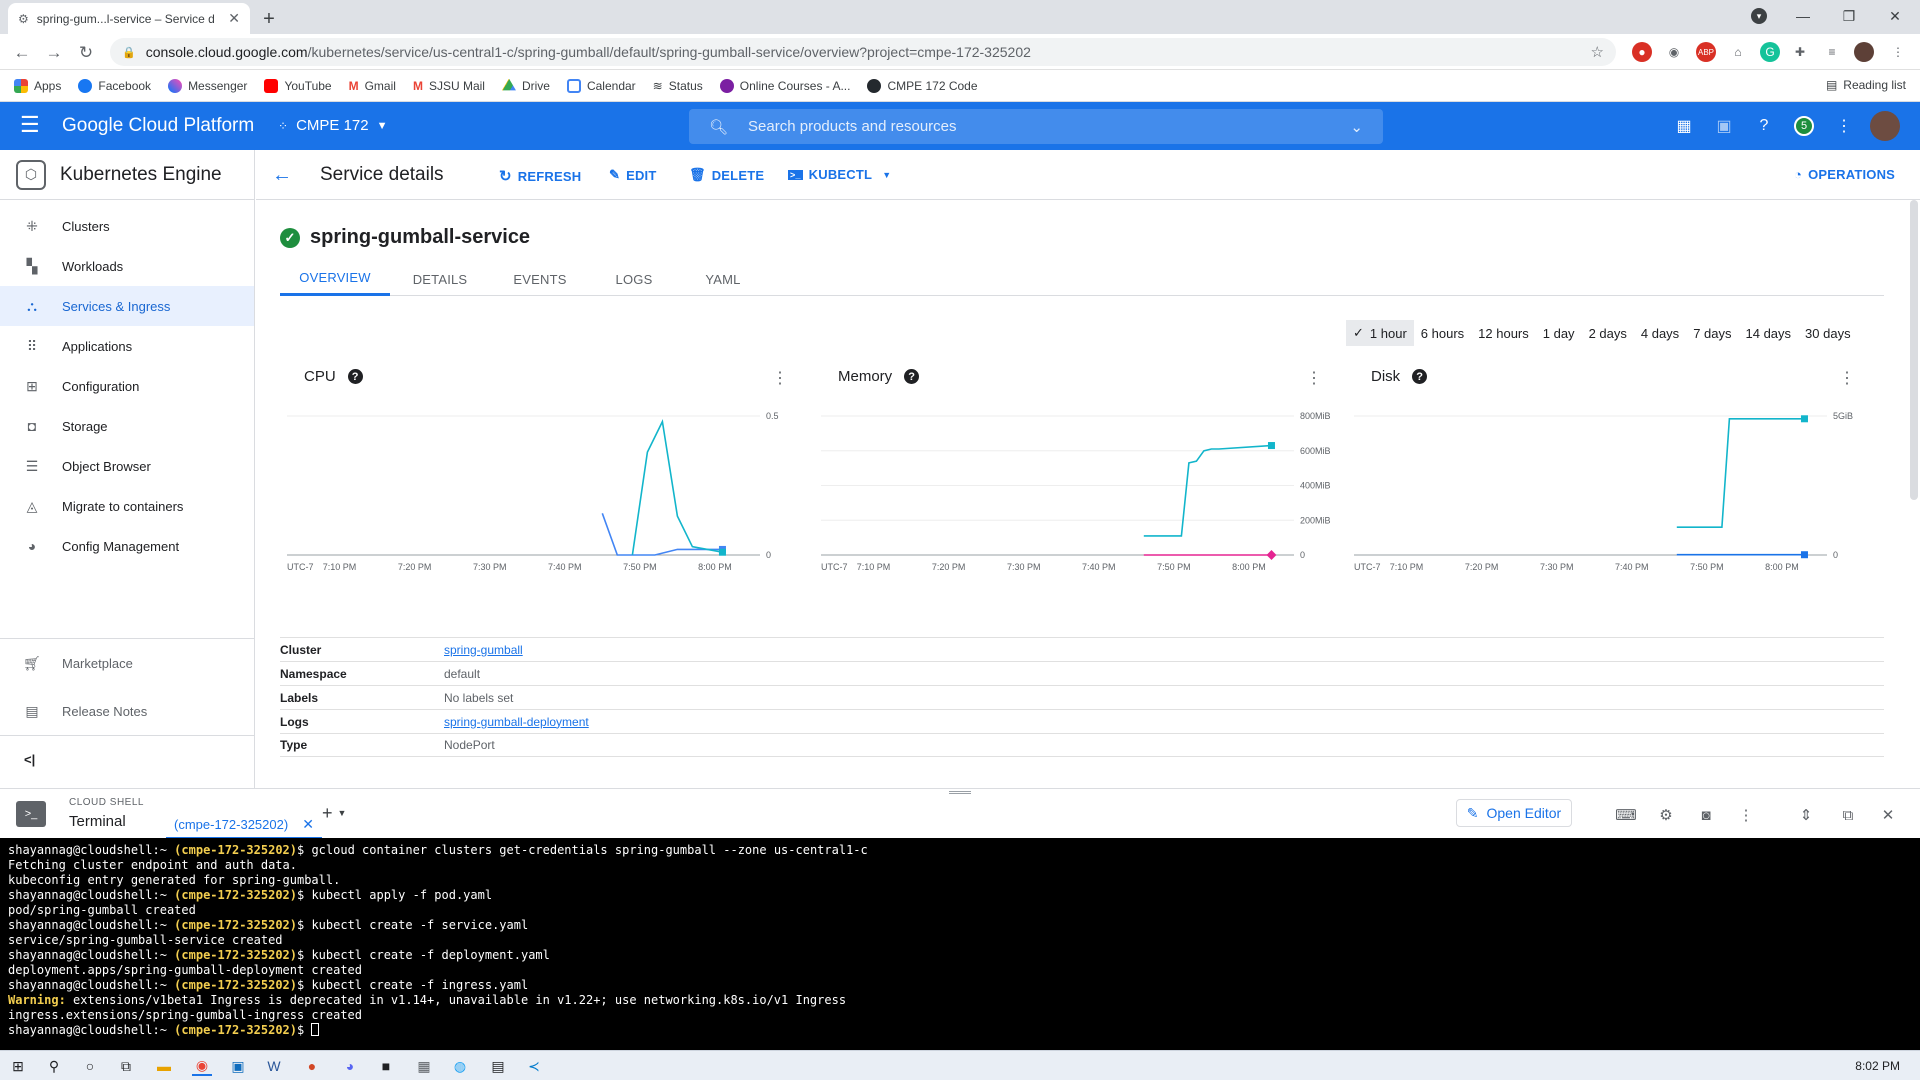 This screenshot has width=1920, height=1080. I want to click on range-6-hours: 6 hours, so click(1442, 333).